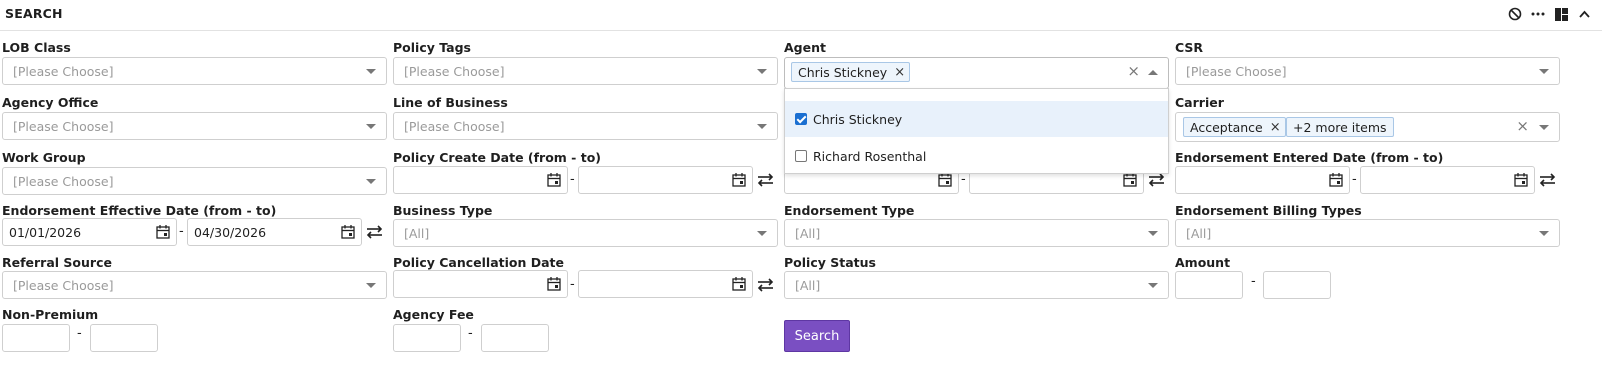  Describe the element at coordinates (1309, 157) in the screenshot. I see `endorsement-entered-date-label: Endorsement Entered Date (from - to)` at that location.